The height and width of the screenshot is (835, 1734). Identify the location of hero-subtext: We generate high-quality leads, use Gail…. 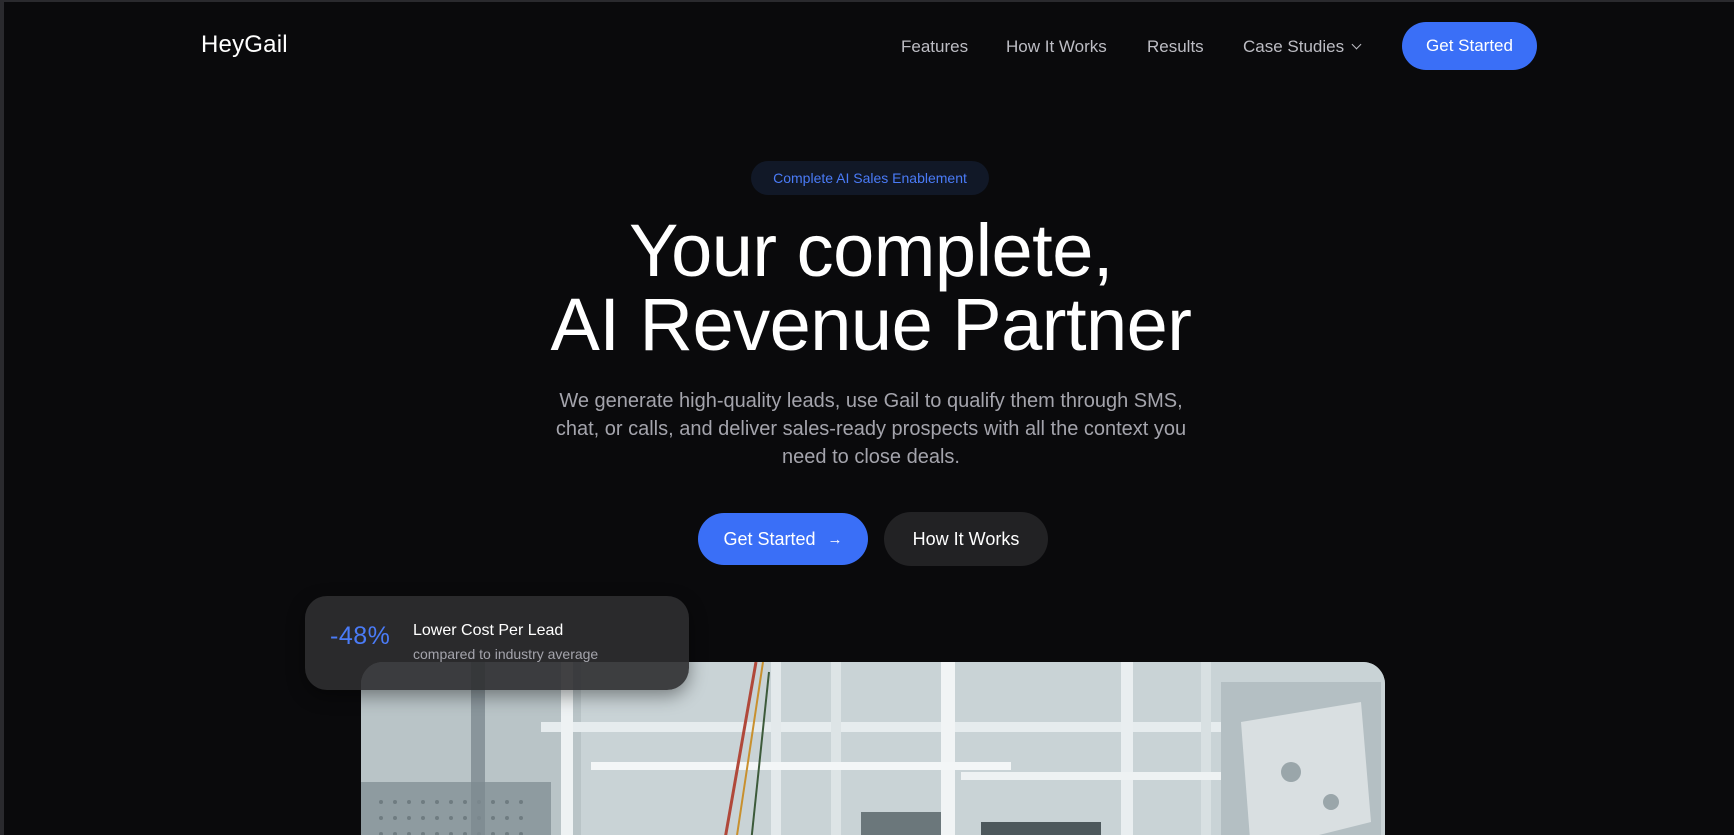
(871, 429).